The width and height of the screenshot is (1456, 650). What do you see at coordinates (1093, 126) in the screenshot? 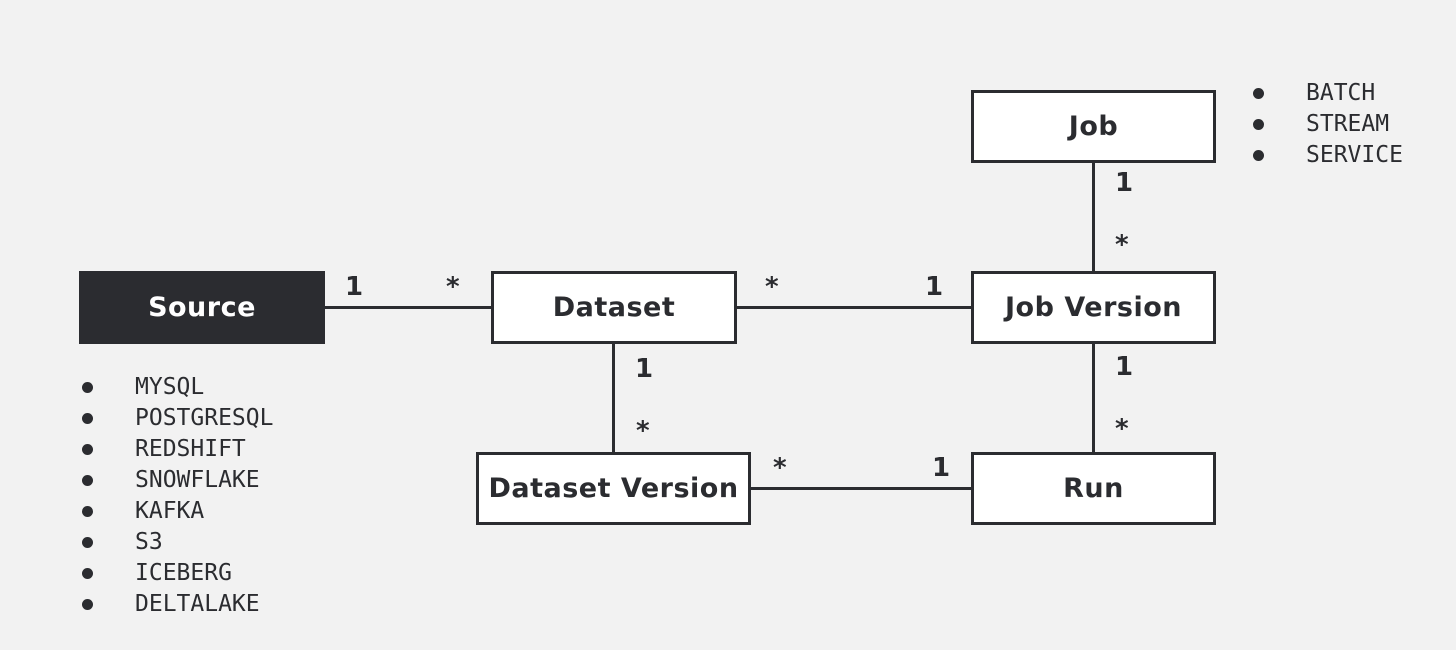
I see `entity-job: Job` at bounding box center [1093, 126].